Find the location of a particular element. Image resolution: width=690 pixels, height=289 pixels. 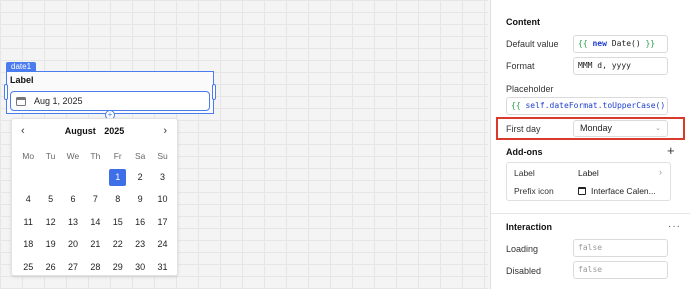

calendar-day-number: 5 is located at coordinates (51, 199).